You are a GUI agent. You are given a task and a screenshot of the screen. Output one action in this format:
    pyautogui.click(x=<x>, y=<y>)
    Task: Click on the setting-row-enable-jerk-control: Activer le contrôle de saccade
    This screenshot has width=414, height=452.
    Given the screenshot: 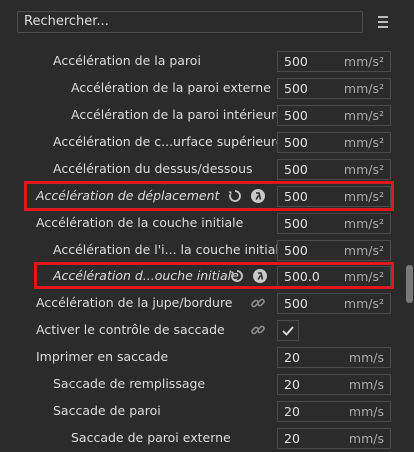 What is the action you would take?
    pyautogui.click(x=200, y=330)
    